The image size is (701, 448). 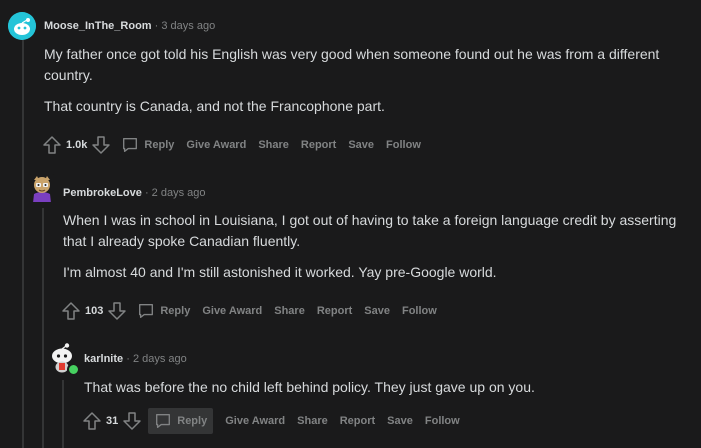 I want to click on vote-score: 31, so click(x=112, y=421).